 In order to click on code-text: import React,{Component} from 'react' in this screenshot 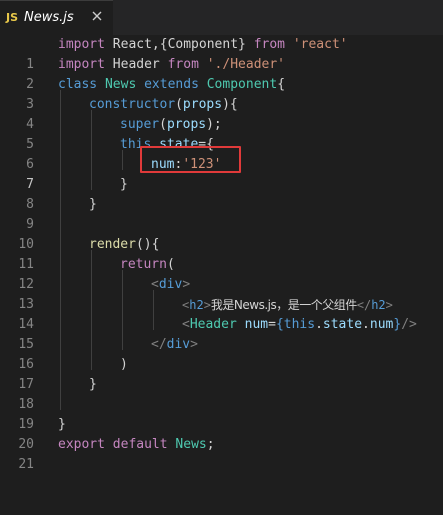, I will do `click(203, 45)`.